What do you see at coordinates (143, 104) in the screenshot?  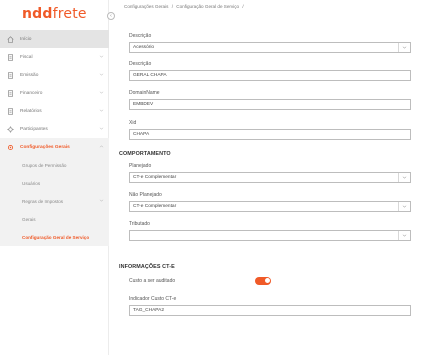 I see `input-value: EMBDEV` at bounding box center [143, 104].